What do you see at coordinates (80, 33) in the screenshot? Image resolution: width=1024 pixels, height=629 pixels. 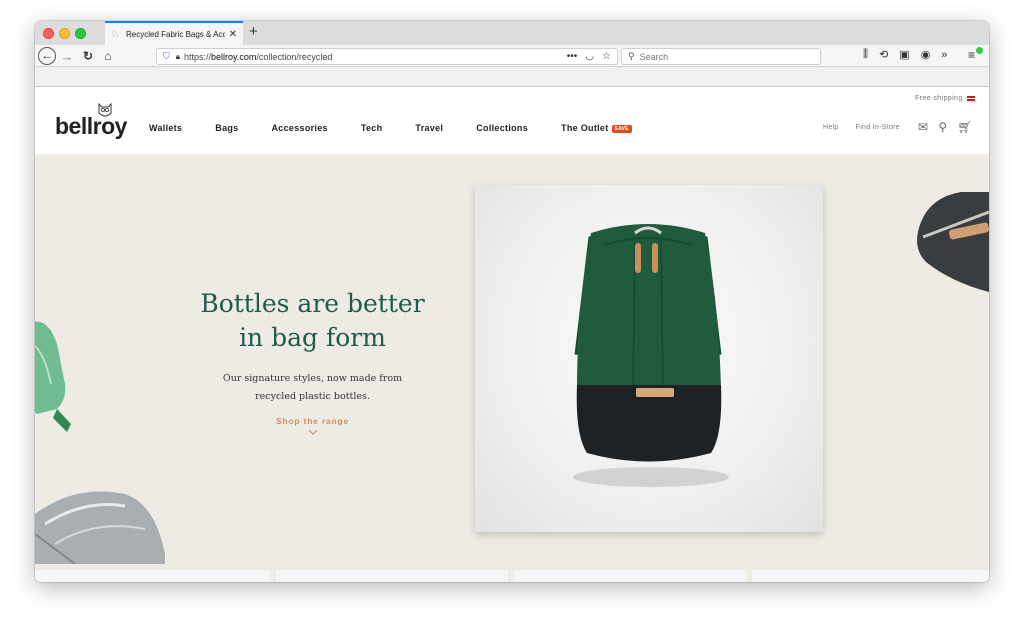 I see `zoom-window-button` at bounding box center [80, 33].